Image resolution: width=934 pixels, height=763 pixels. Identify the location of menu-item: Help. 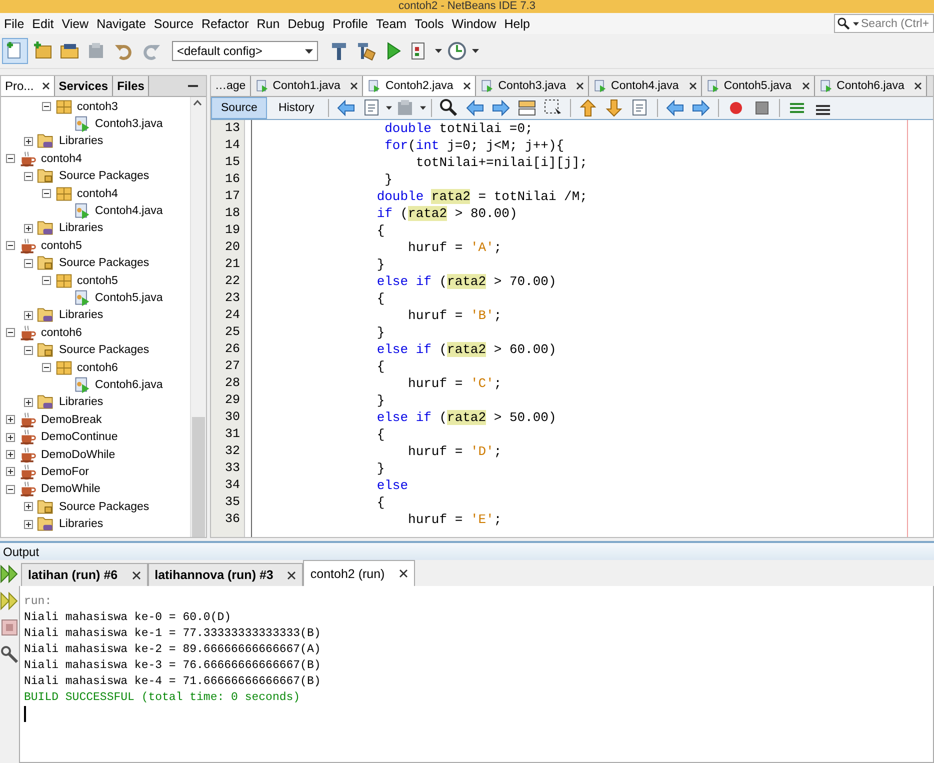
(517, 23).